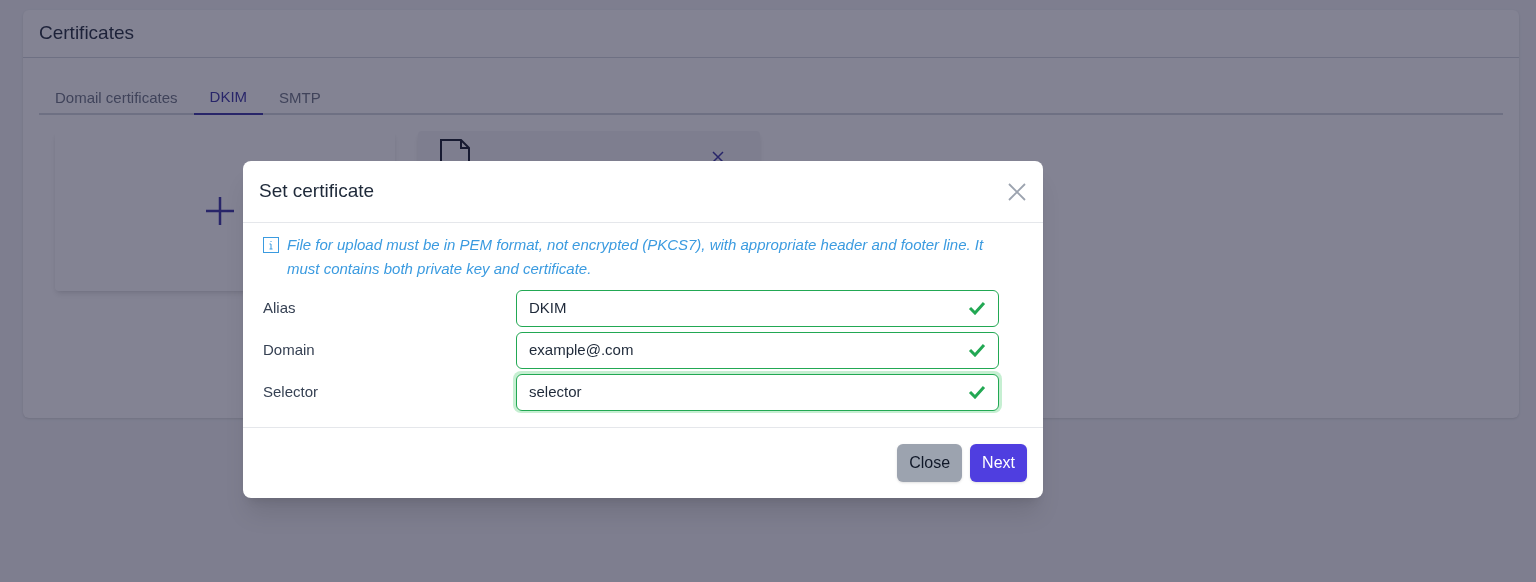 The height and width of the screenshot is (582, 1536). What do you see at coordinates (636, 257) in the screenshot?
I see `info-message: File for upload must be in PEM format, not encrypted (PKCS7), with appropriate header and footer line. It must contains both private key and certificate.` at bounding box center [636, 257].